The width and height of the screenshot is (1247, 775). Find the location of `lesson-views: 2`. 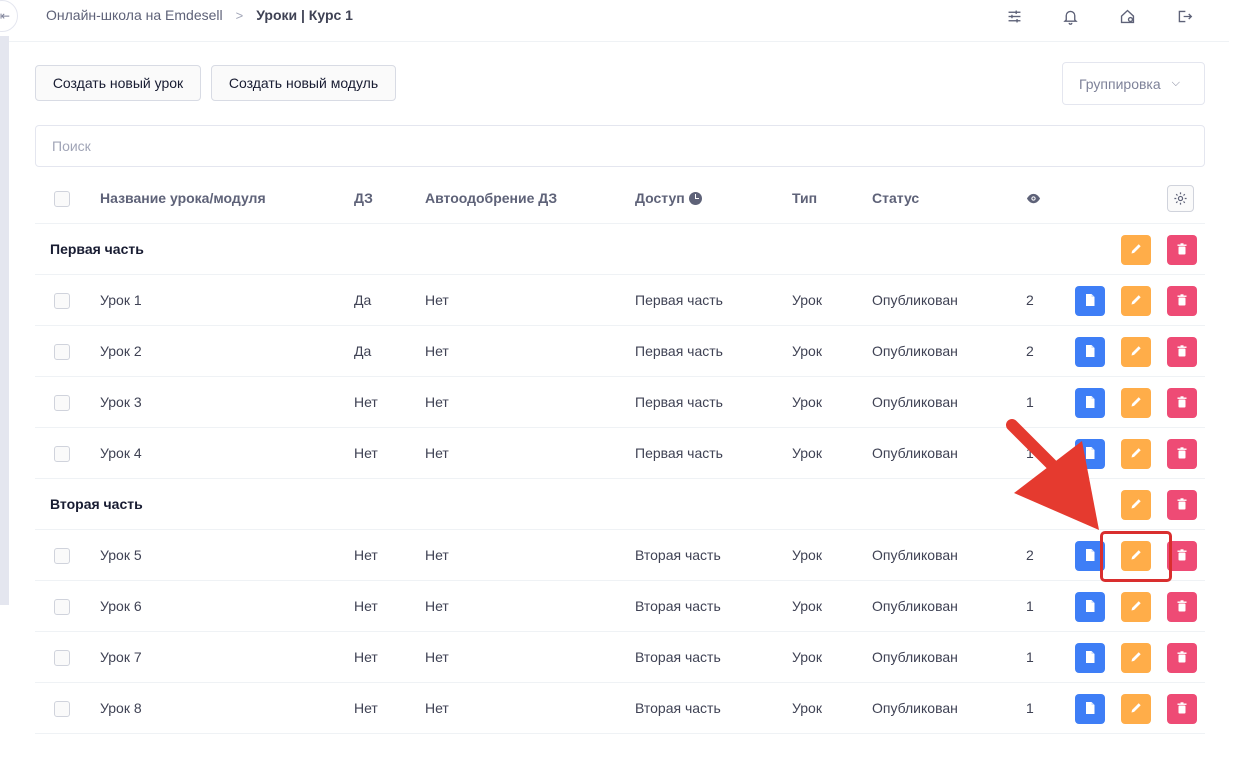

lesson-views: 2 is located at coordinates (1030, 555).